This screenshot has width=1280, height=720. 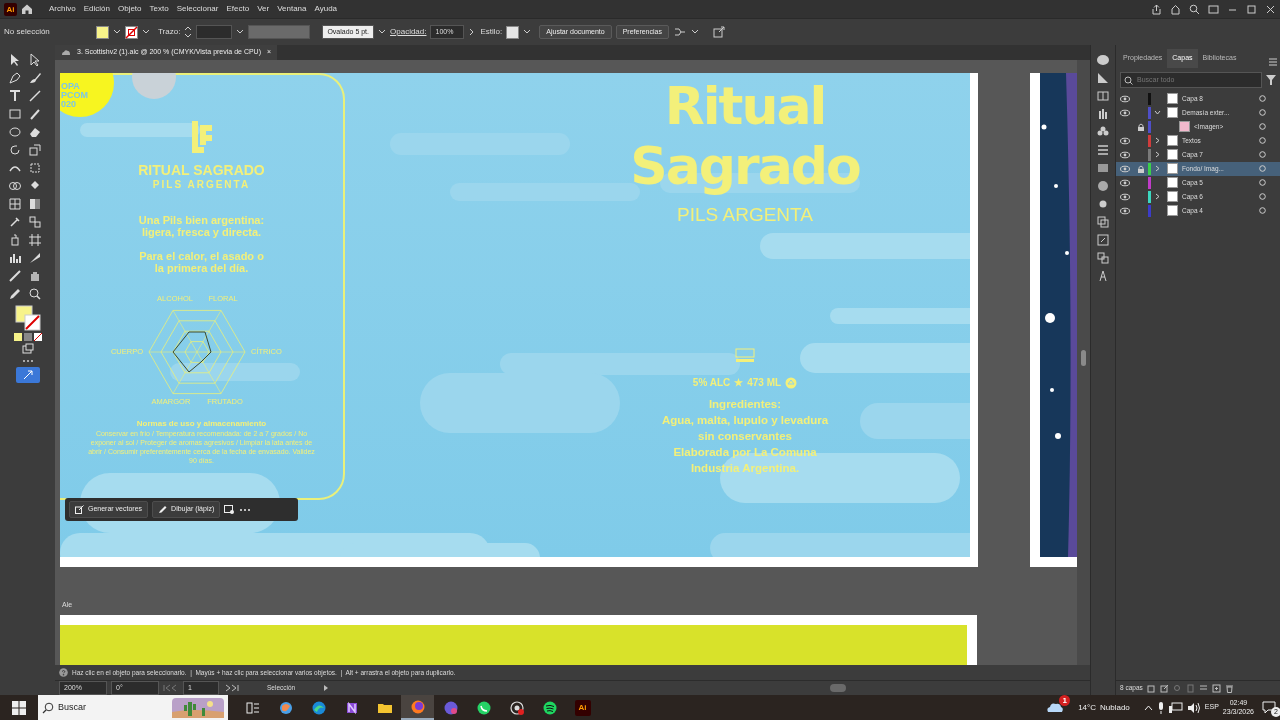 I want to click on menu-item: Texto, so click(x=159, y=9).